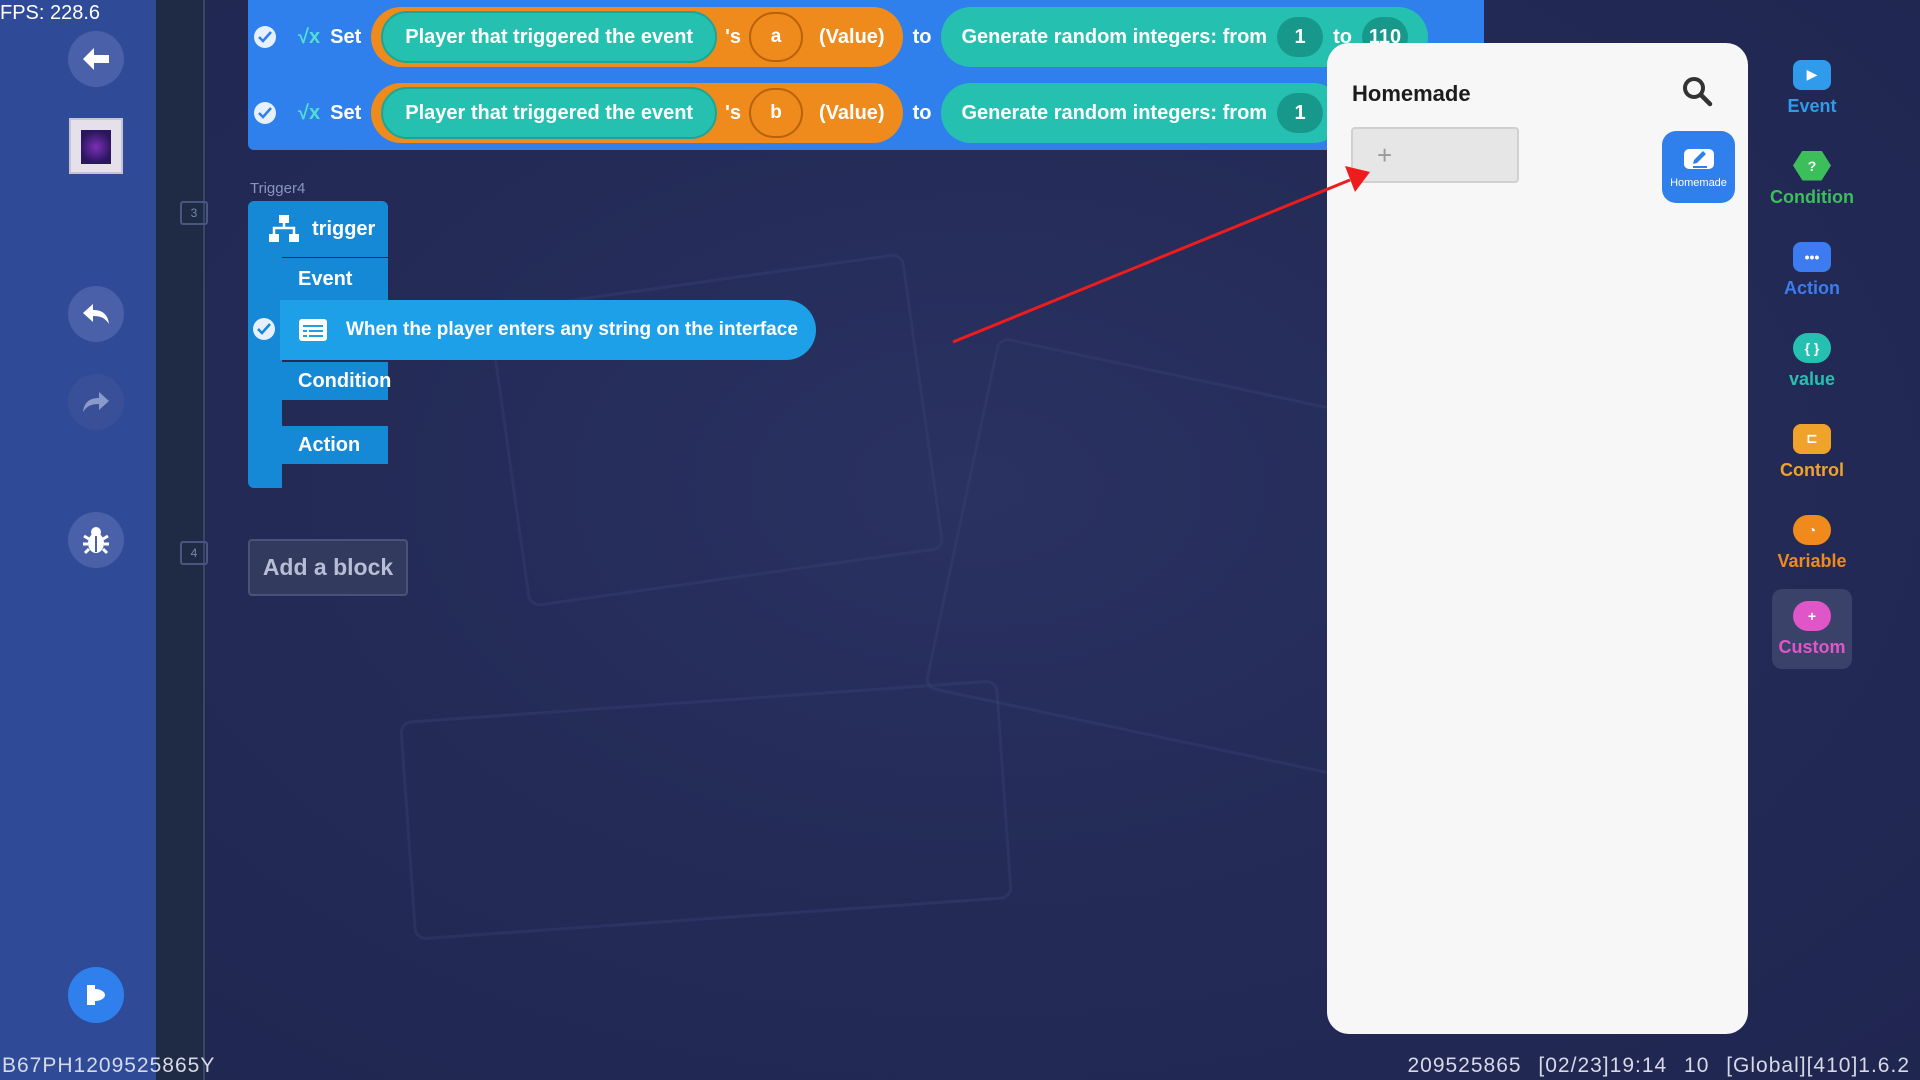  Describe the element at coordinates (344, 228) in the screenshot. I see `trigger-title: trigger` at that location.